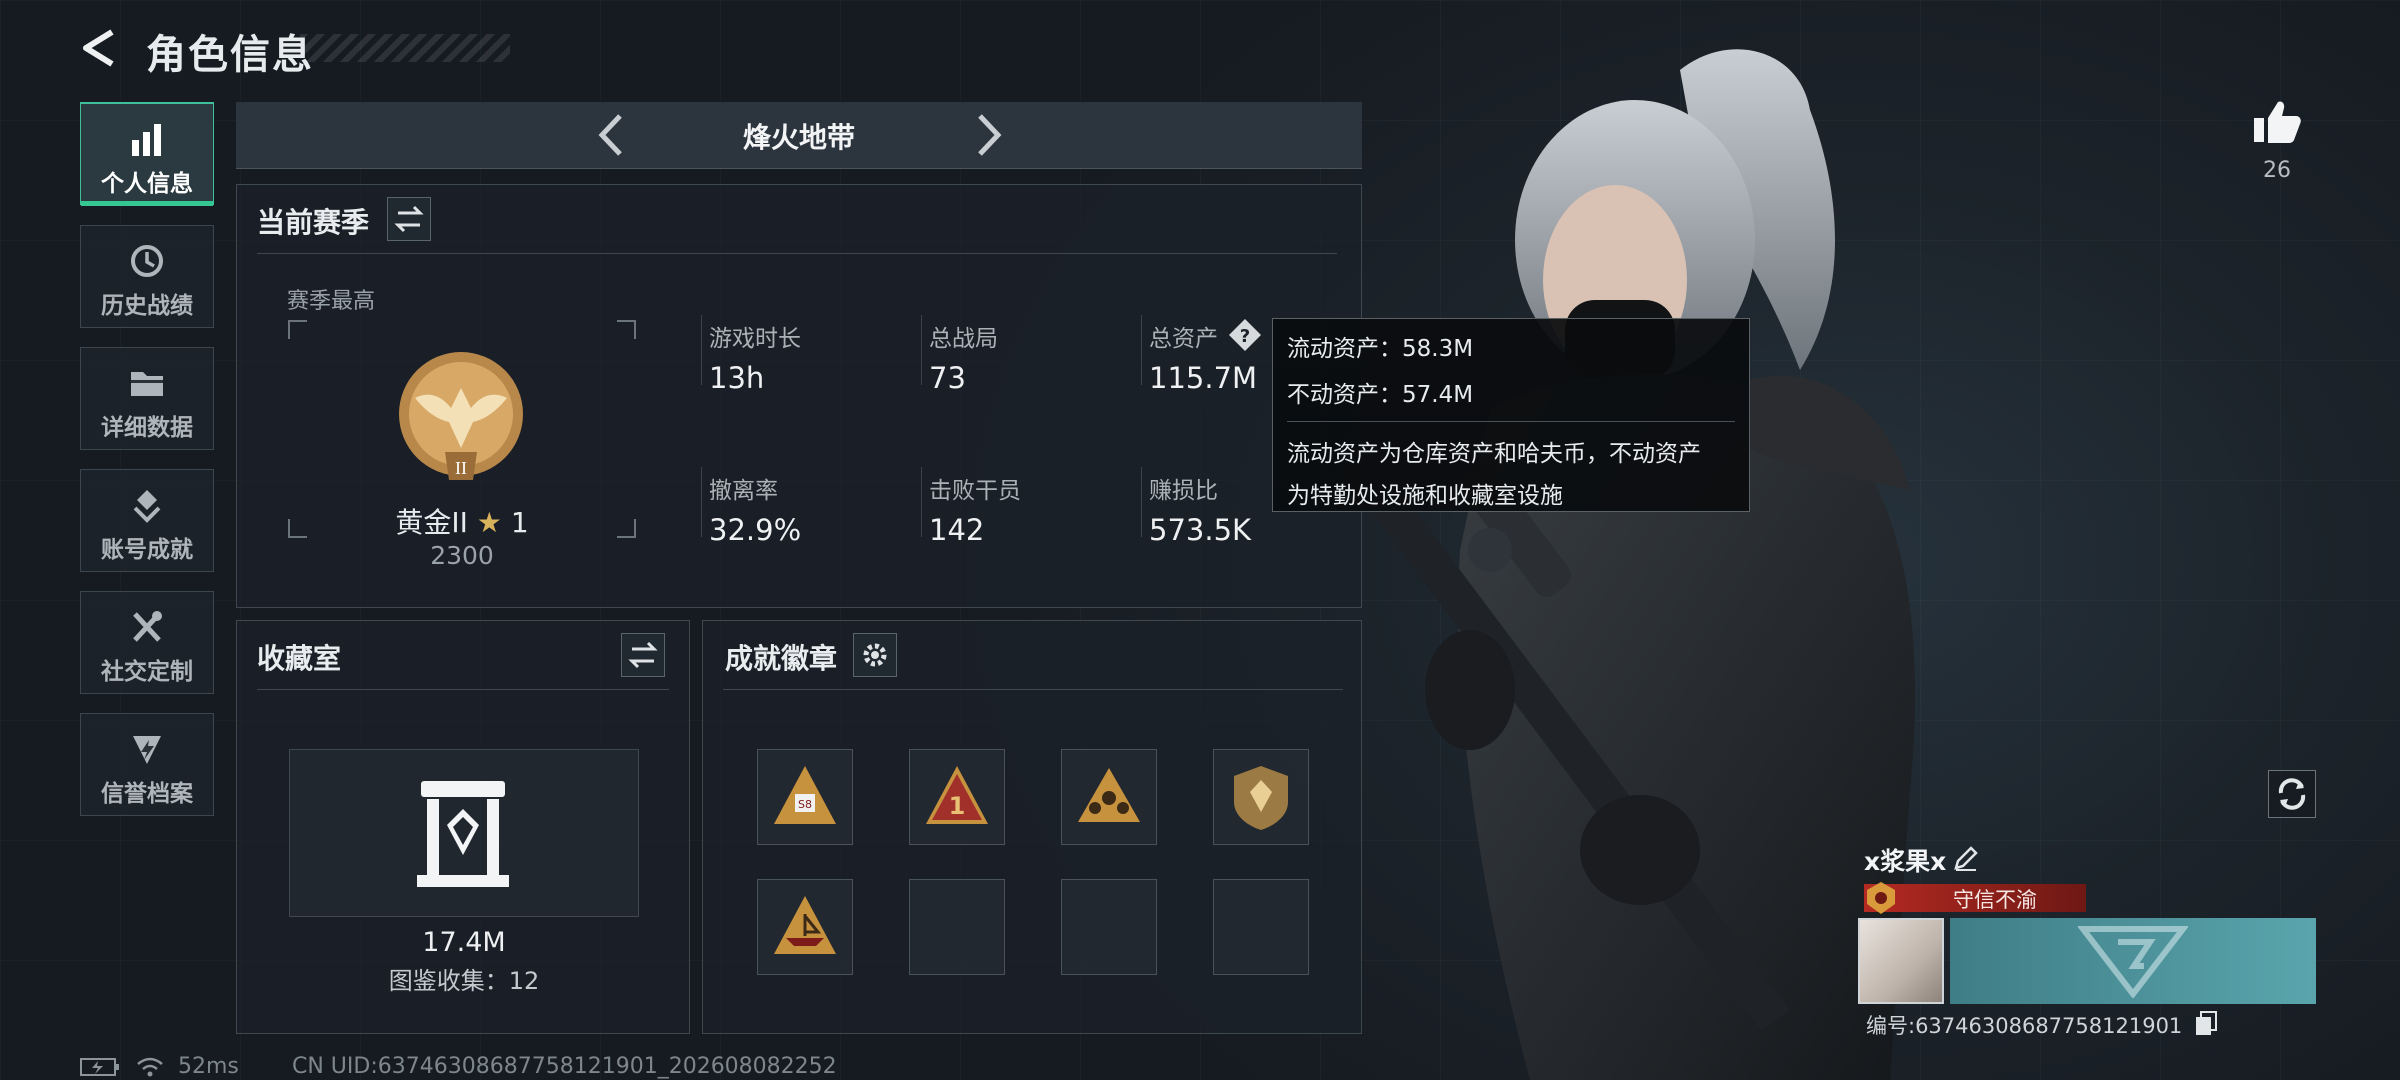 This screenshot has width=2400, height=1080. I want to click on refresh-icon, so click(2292, 794).